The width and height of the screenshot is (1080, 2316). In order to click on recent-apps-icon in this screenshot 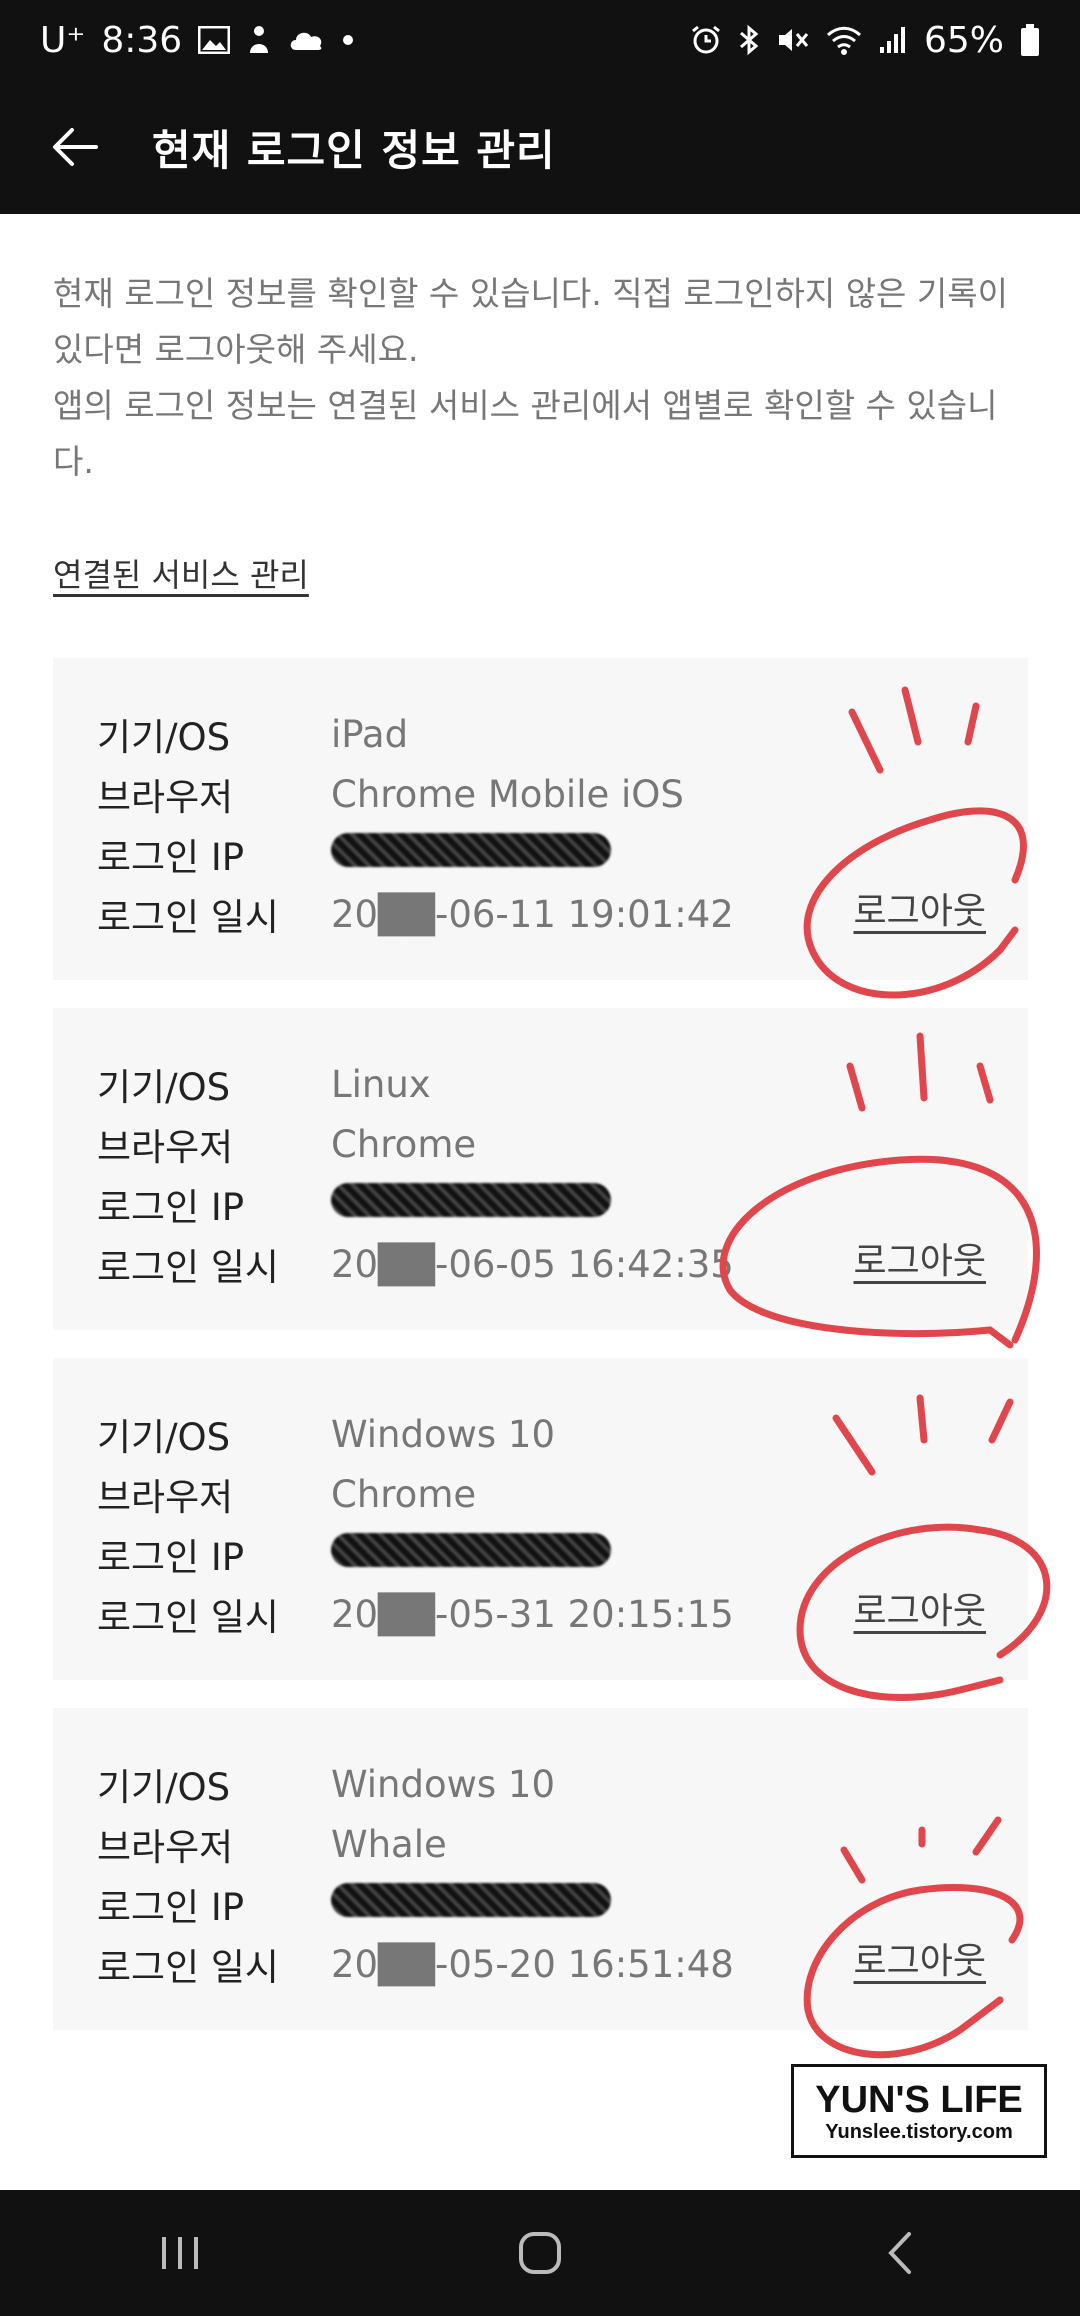, I will do `click(180, 2253)`.